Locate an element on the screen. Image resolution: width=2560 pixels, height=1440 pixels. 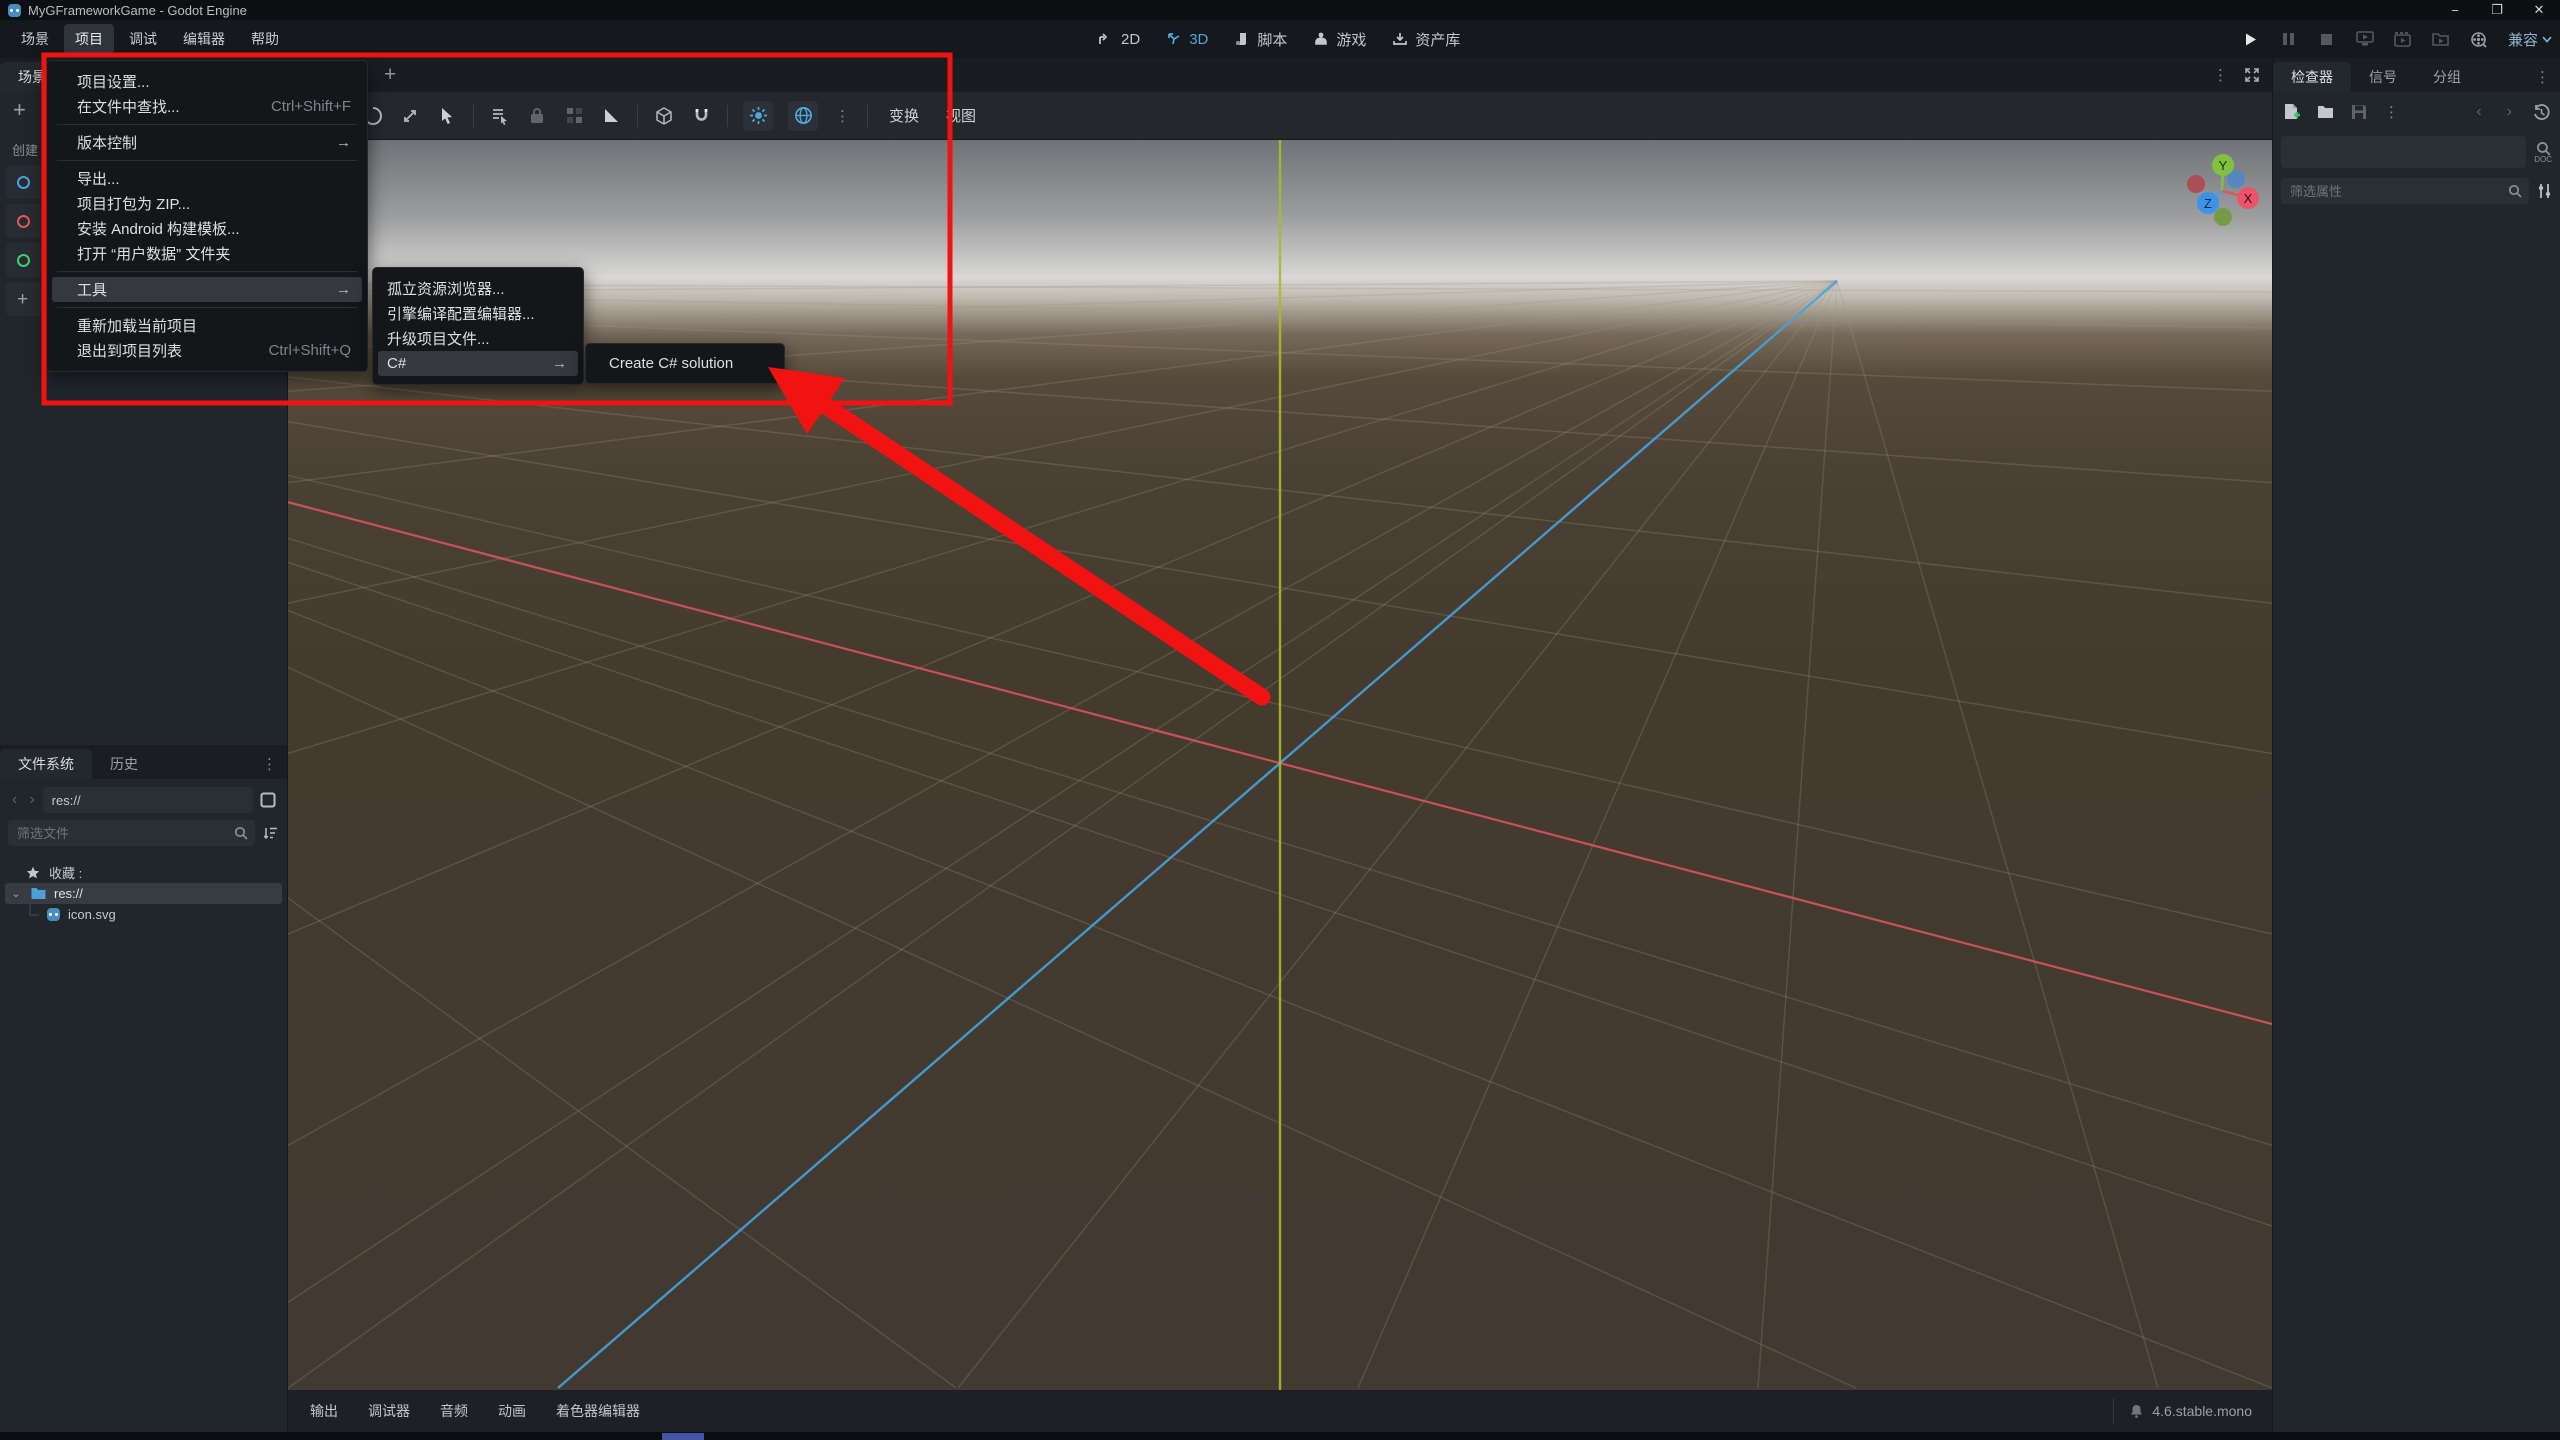
path-field: res:// is located at coordinates (147, 800).